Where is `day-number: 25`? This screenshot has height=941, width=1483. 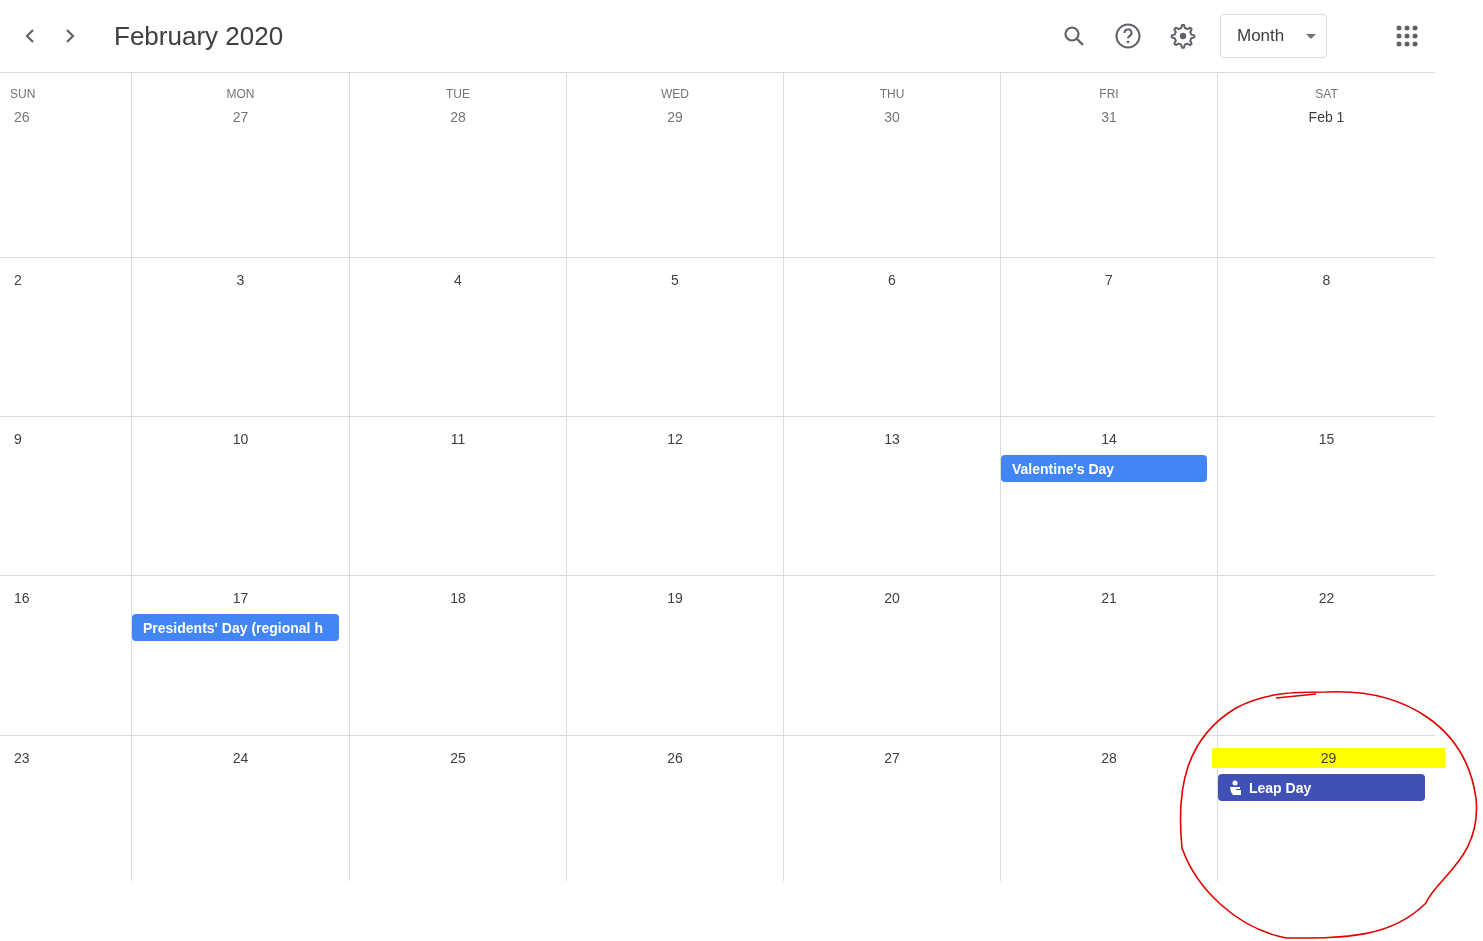 day-number: 25 is located at coordinates (458, 758).